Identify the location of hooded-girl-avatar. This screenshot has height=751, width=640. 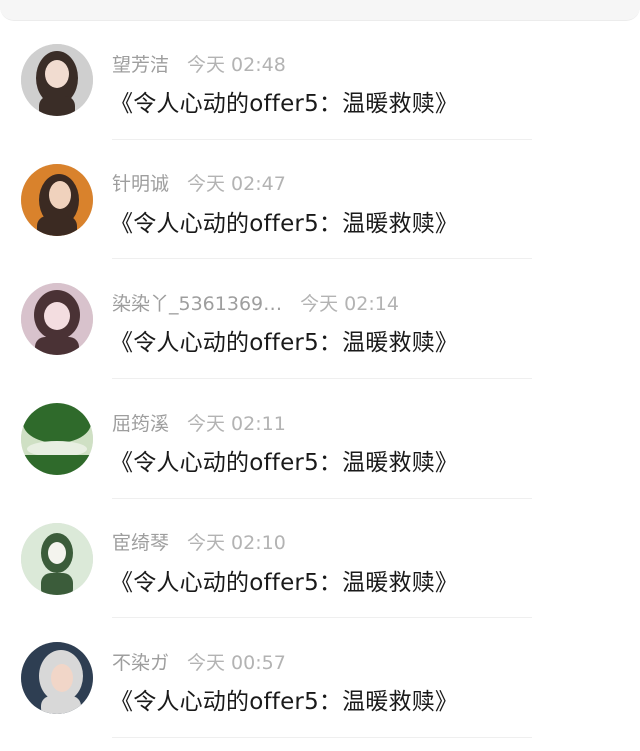
(57, 678).